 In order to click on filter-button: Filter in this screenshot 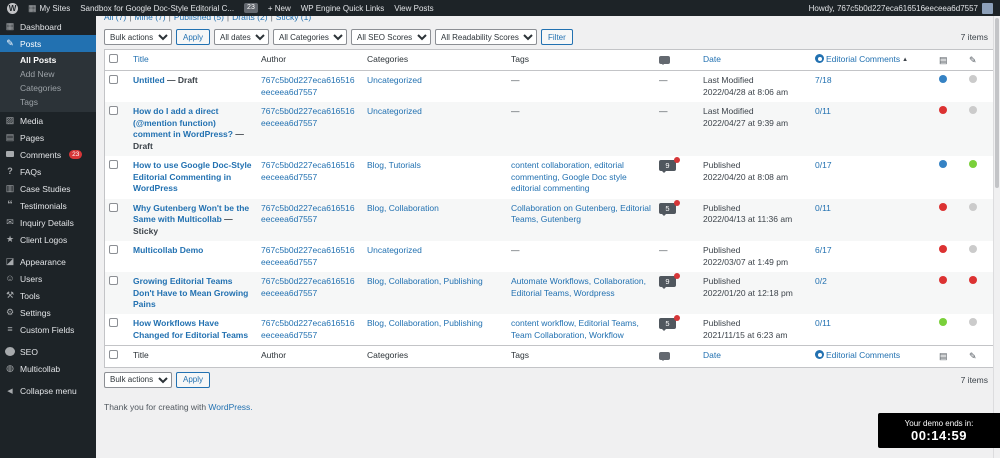, I will do `click(557, 37)`.